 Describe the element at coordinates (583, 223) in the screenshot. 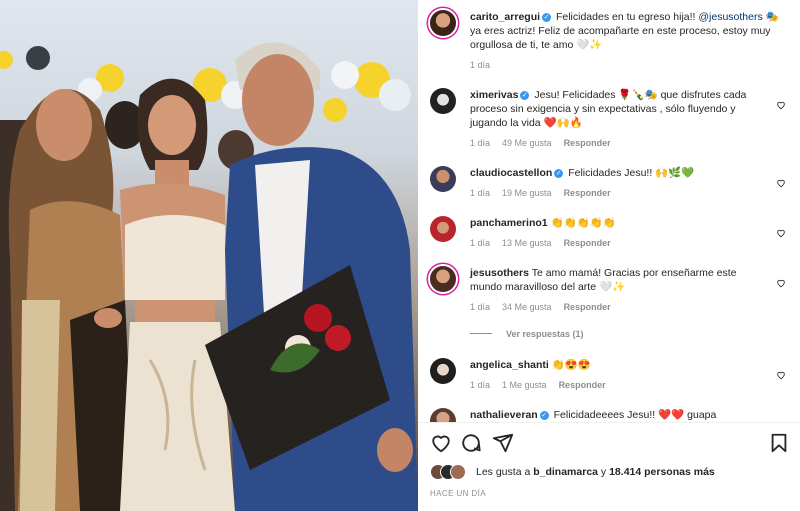

I see `comment-text: 👏👏👏👏👏` at that location.